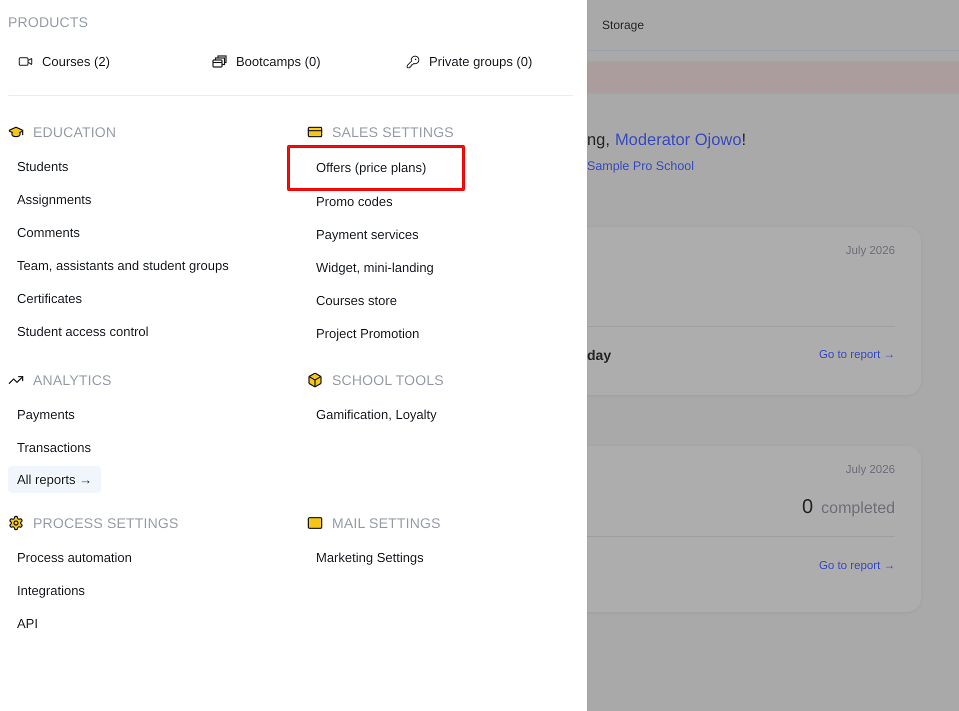 This screenshot has height=711, width=959. Describe the element at coordinates (393, 132) in the screenshot. I see `section-heading: SALES SETTINGS` at that location.